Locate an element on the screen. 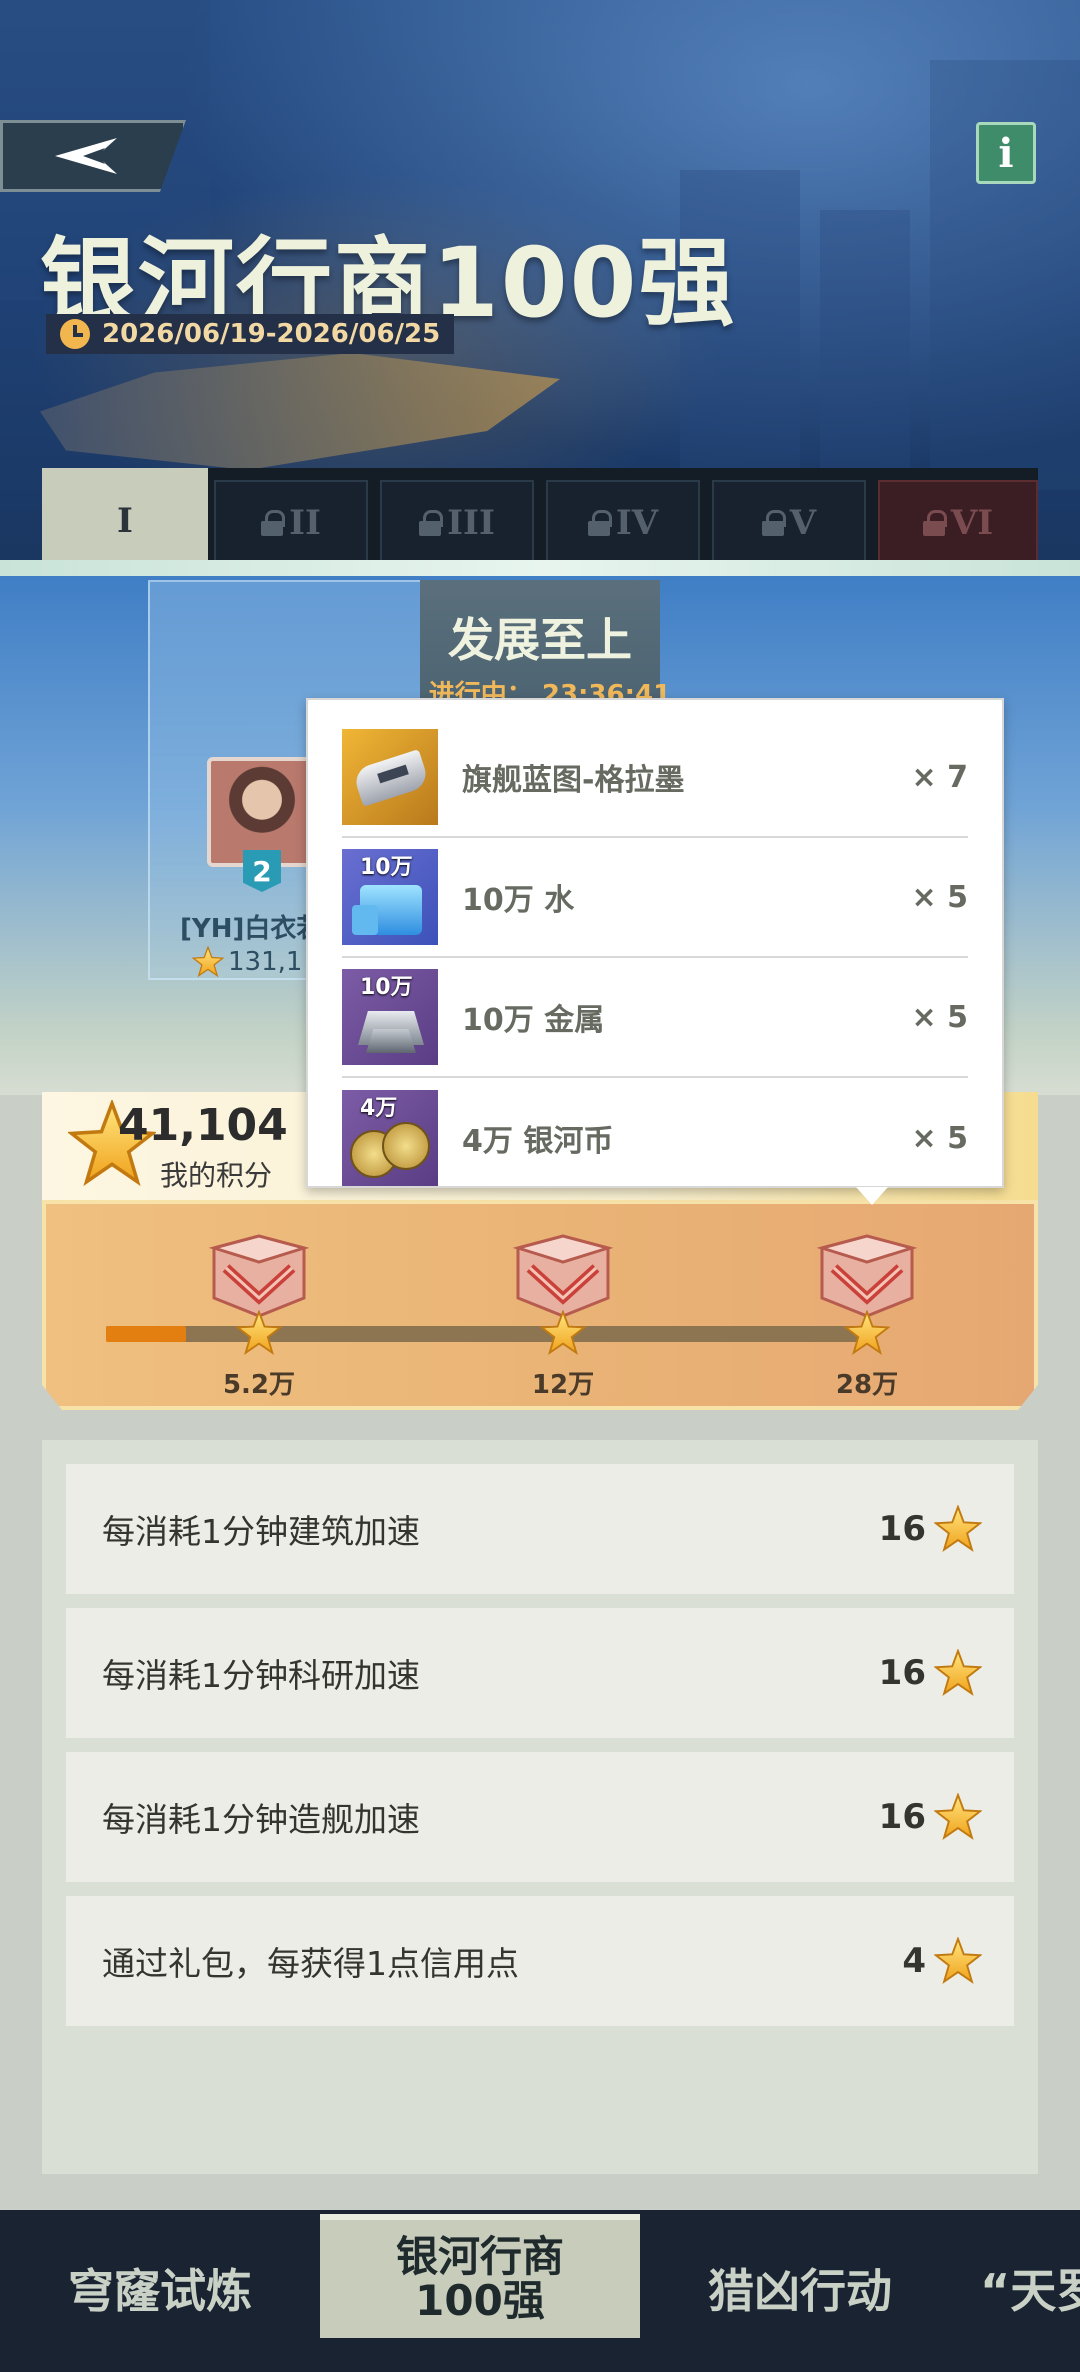 The image size is (1080, 2372). reward-name: 10万 金属 is located at coordinates (533, 1020).